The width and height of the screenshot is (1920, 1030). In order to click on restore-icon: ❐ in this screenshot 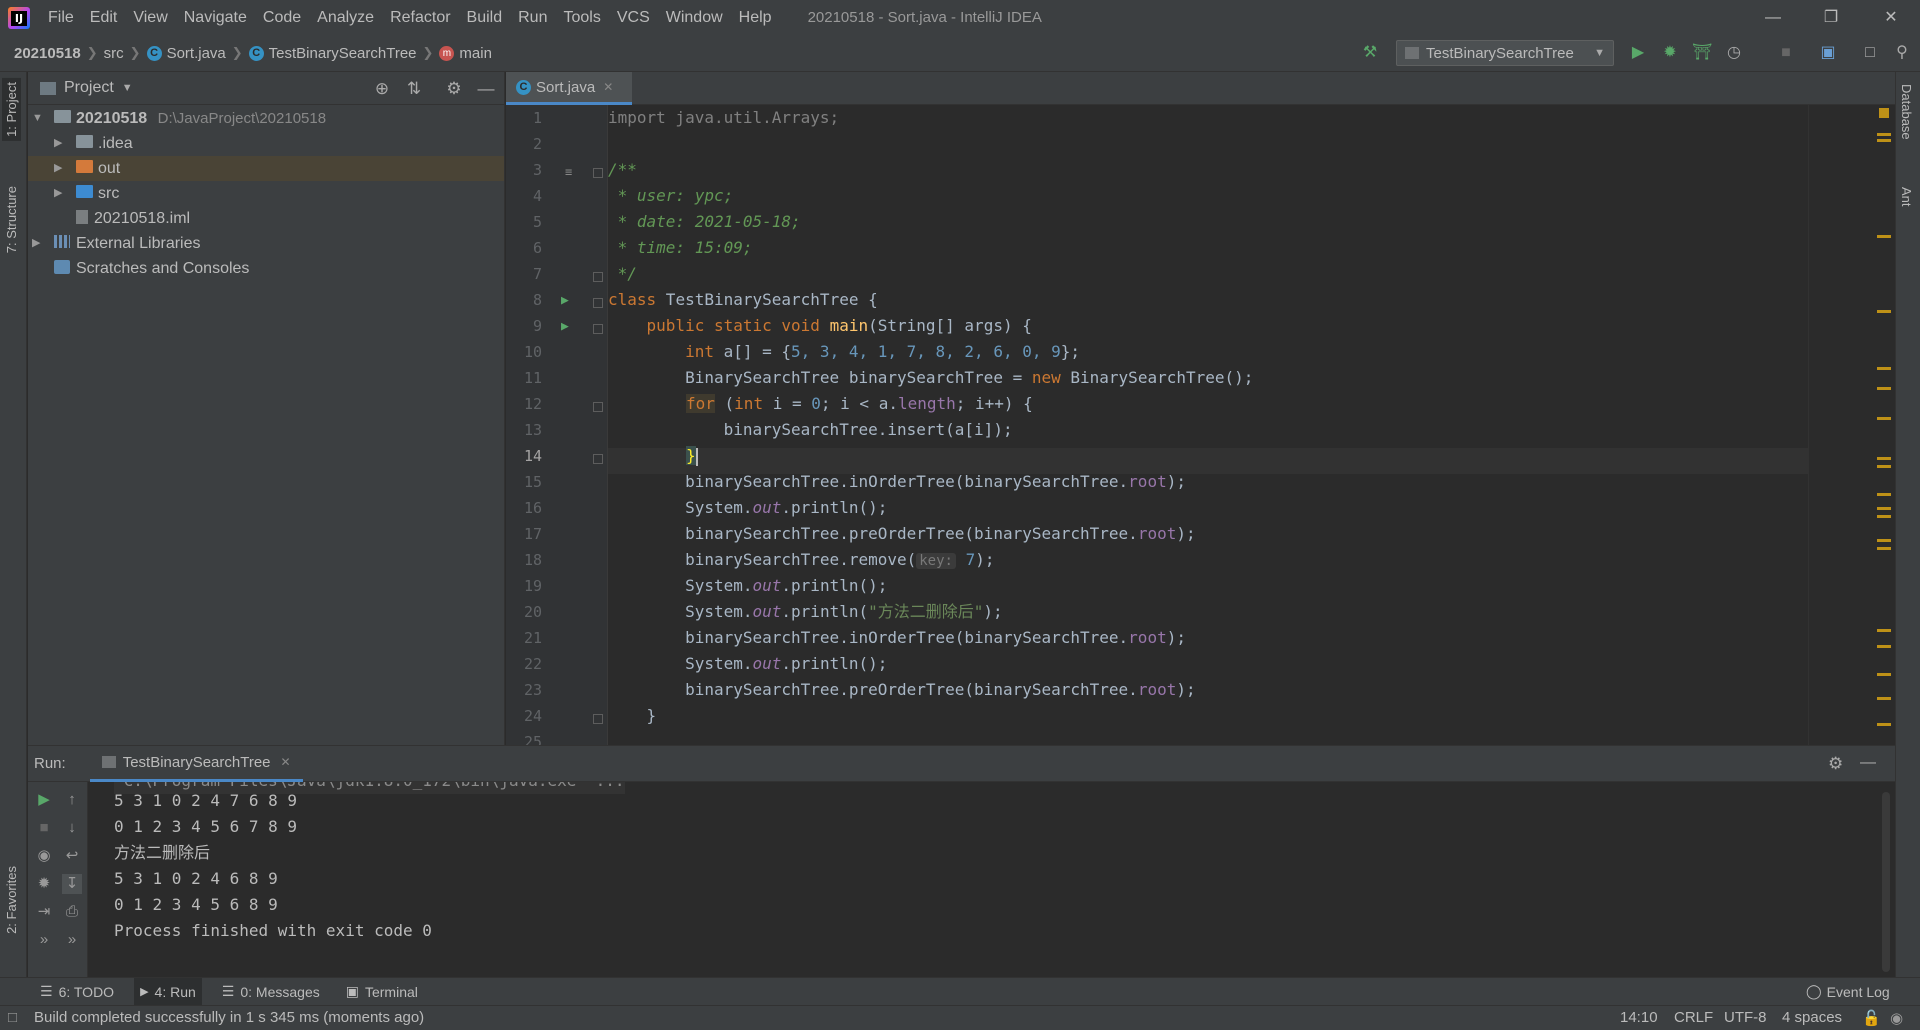, I will do `click(1831, 17)`.